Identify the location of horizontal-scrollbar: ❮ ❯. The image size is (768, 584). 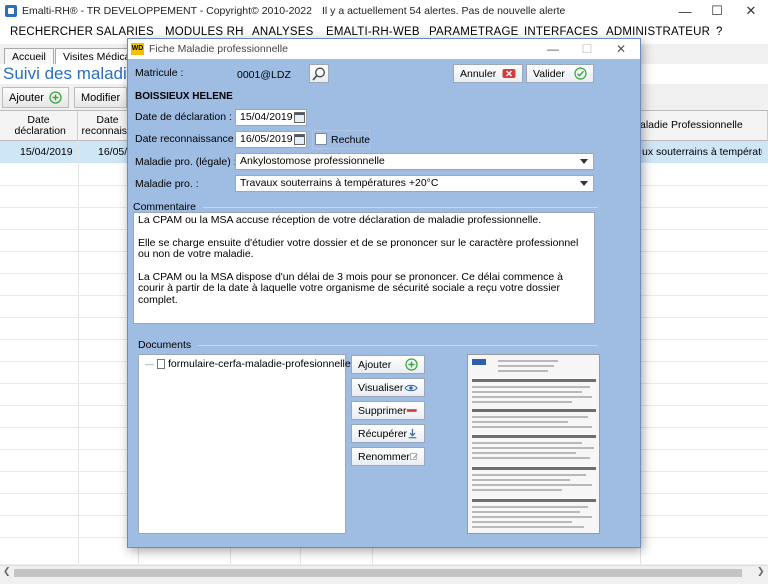
(384, 572).